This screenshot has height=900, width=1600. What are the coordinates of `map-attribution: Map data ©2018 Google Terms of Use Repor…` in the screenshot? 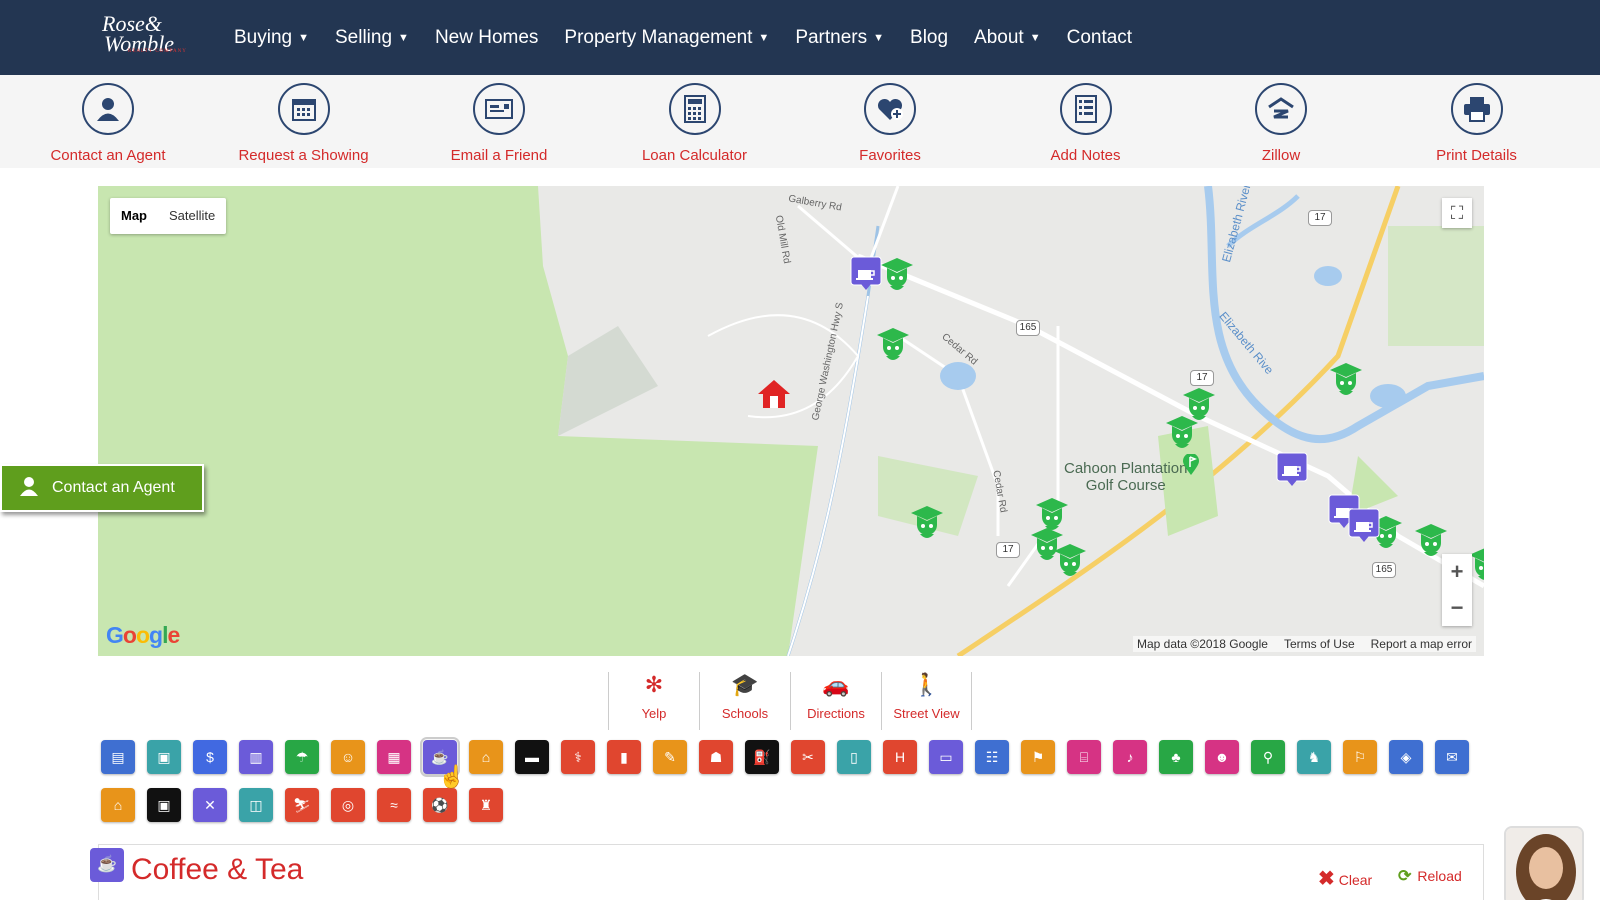 It's located at (1304, 644).